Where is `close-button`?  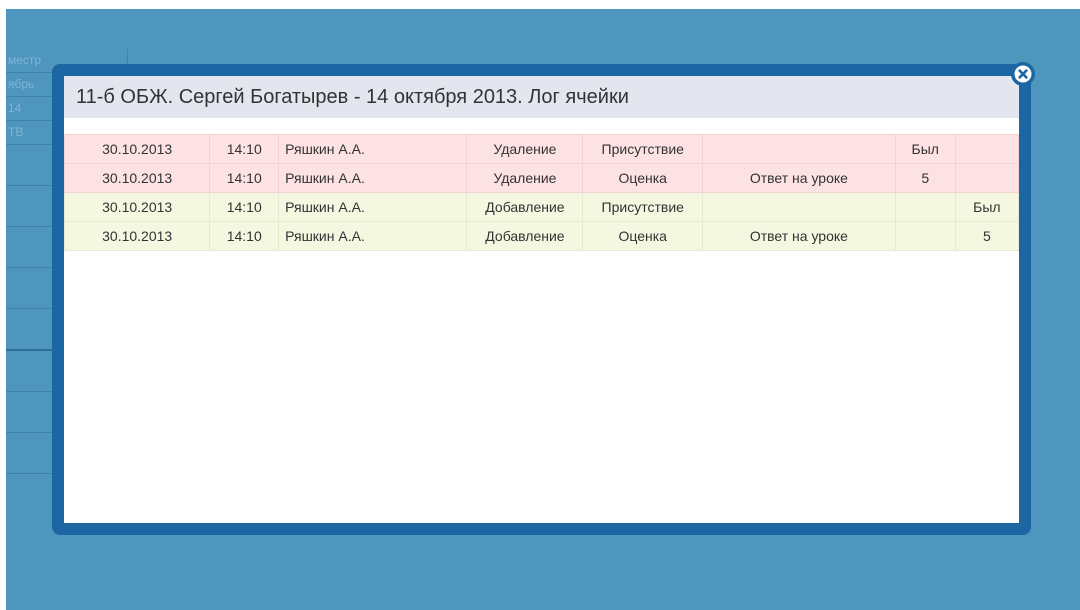
close-button is located at coordinates (1023, 74).